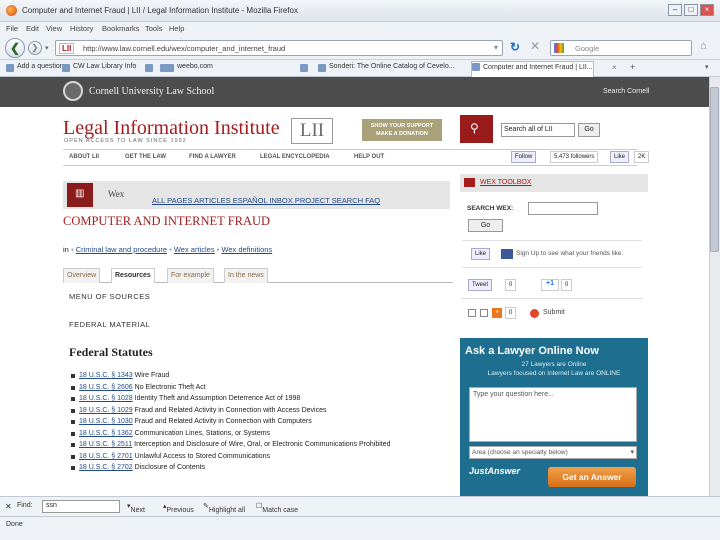 This screenshot has width=720, height=540. I want to click on ad-specialty-select: Area (choose an specialty below) ▾, so click(553, 452).